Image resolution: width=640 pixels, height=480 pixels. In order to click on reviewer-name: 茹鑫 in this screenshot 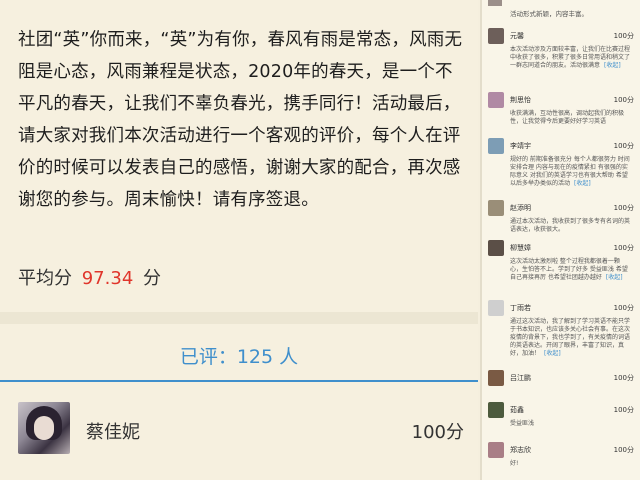, I will do `click(517, 410)`.